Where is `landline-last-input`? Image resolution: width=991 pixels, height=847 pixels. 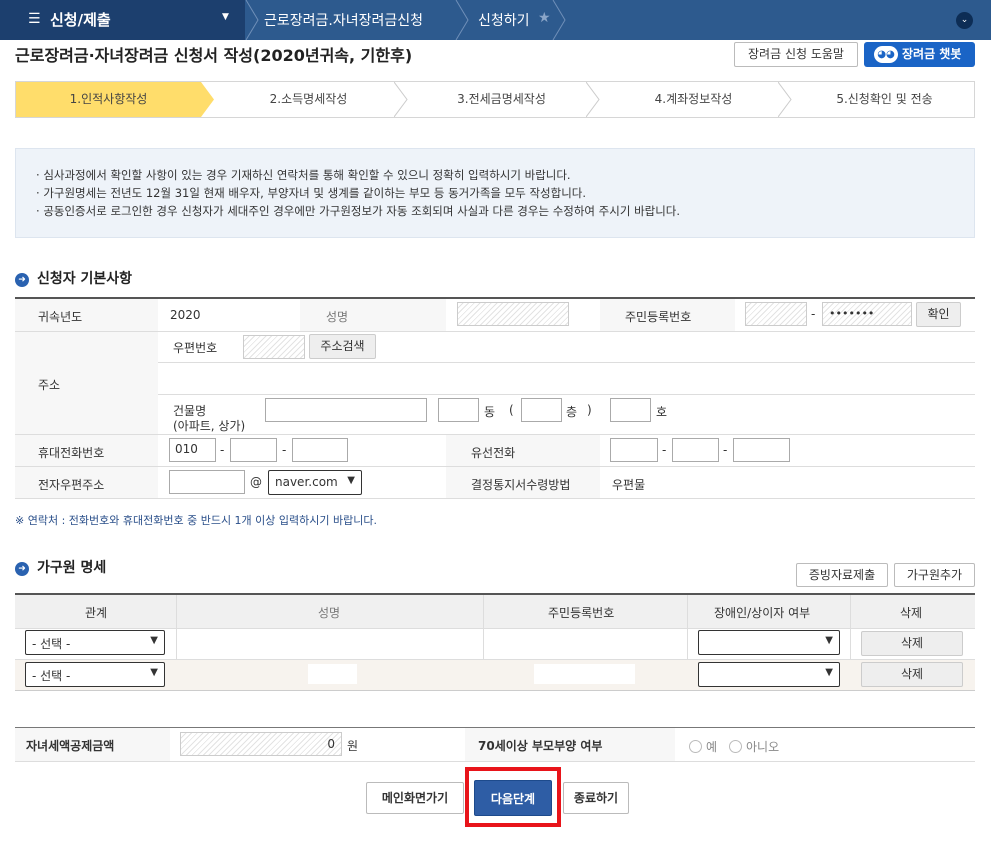
landline-last-input is located at coordinates (761, 450).